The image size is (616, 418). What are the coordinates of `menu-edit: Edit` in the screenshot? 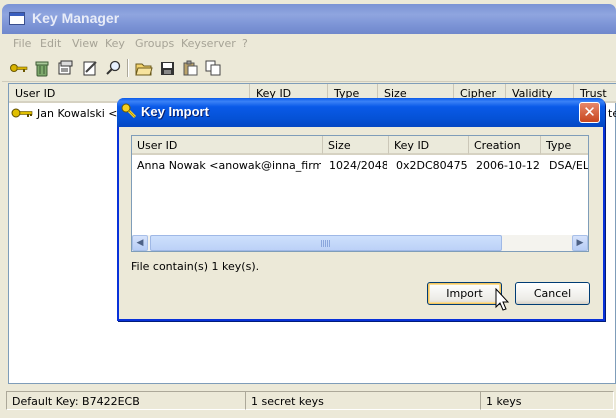 It's located at (50, 43).